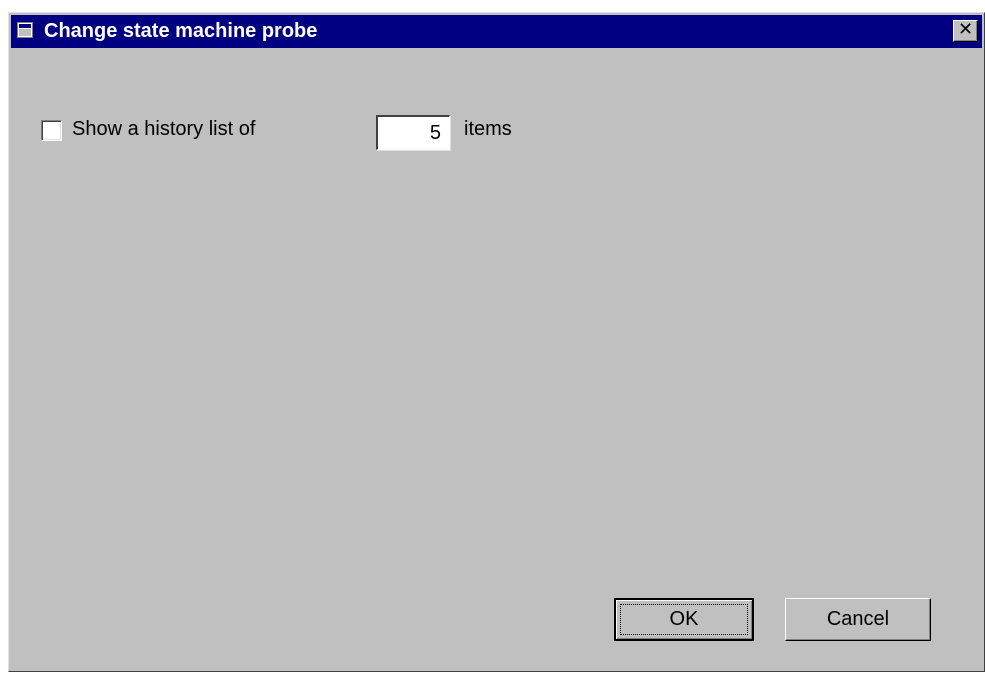 The width and height of the screenshot is (985, 673). Describe the element at coordinates (164, 129) in the screenshot. I see `history-checkbox-label: Show a history list of` at that location.